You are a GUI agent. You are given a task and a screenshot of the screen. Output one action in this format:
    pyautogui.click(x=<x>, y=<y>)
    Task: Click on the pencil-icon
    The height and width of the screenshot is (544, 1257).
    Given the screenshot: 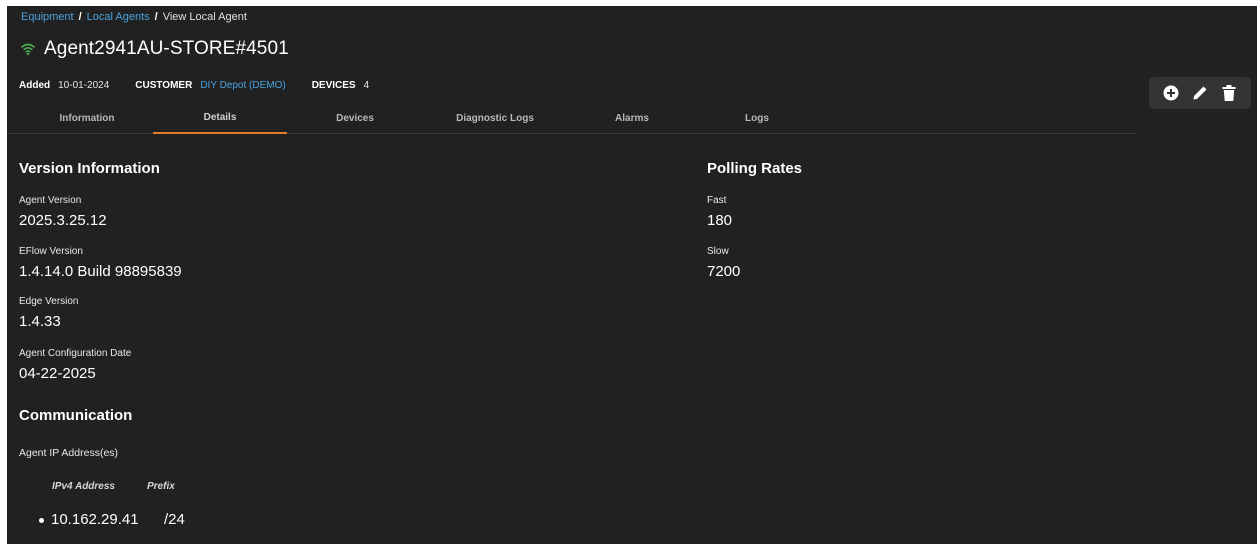 What is the action you would take?
    pyautogui.click(x=1200, y=93)
    